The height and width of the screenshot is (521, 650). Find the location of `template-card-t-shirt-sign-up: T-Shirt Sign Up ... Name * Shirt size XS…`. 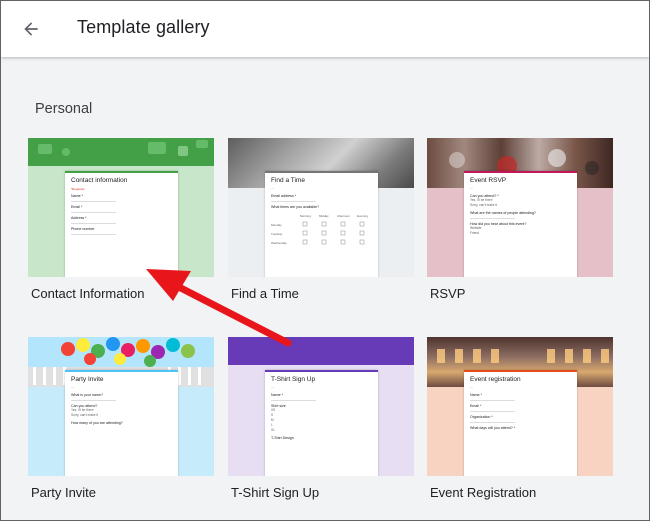

template-card-t-shirt-sign-up: T-Shirt Sign Up ... Name * Shirt size XS… is located at coordinates (321, 418).